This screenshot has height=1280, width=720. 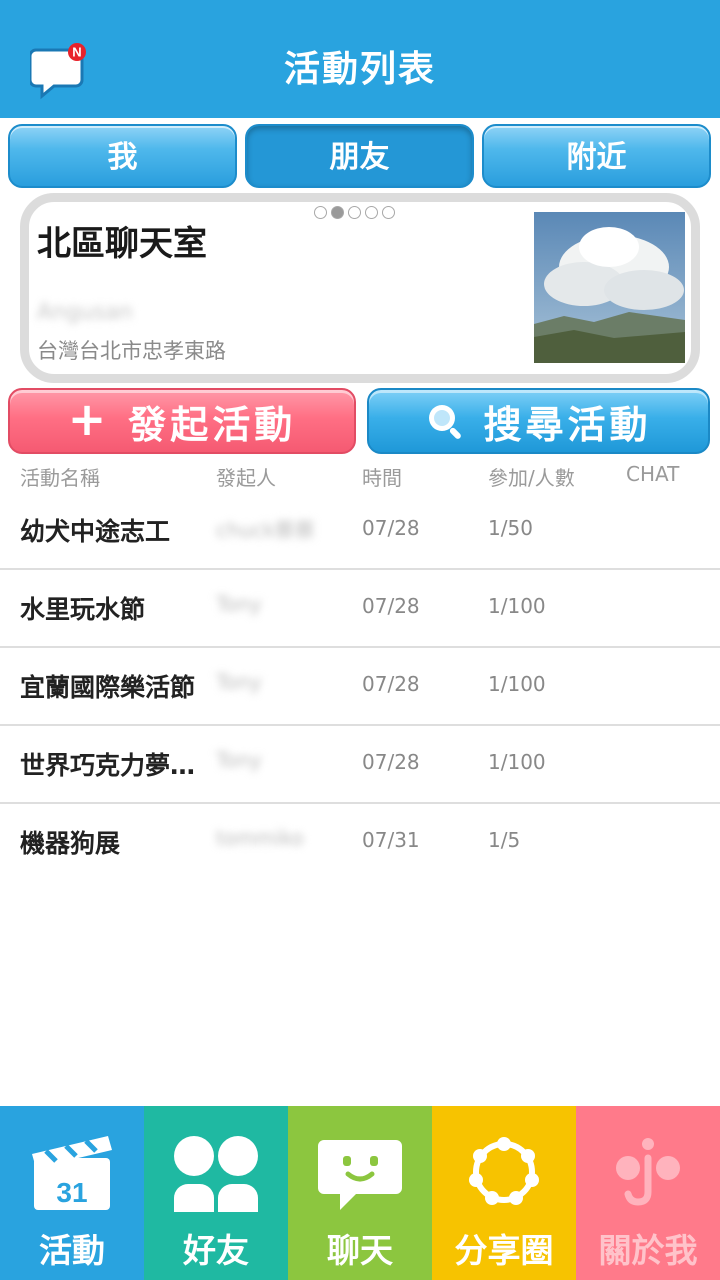 I want to click on create-activity-button: + 發起活動, so click(x=182, y=421).